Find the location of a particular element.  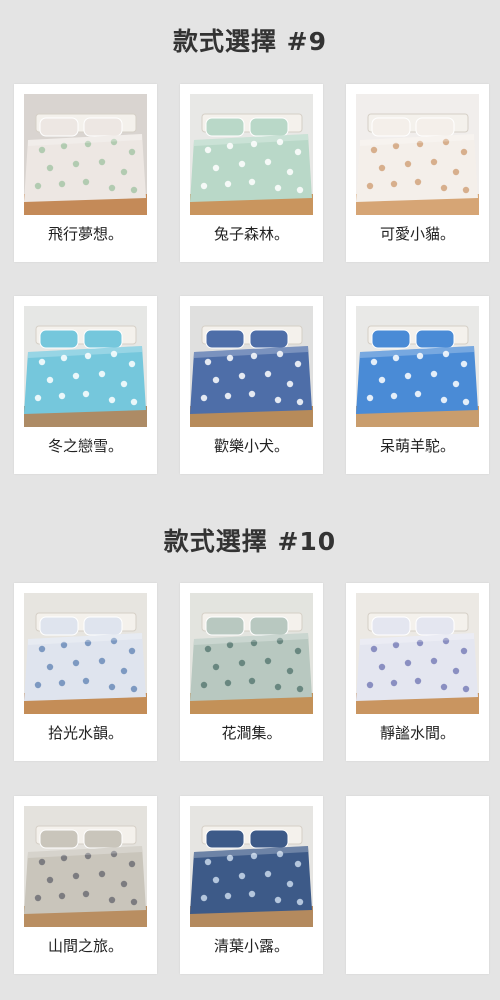

product-card: 冬之戀雪。 is located at coordinates (85, 385).